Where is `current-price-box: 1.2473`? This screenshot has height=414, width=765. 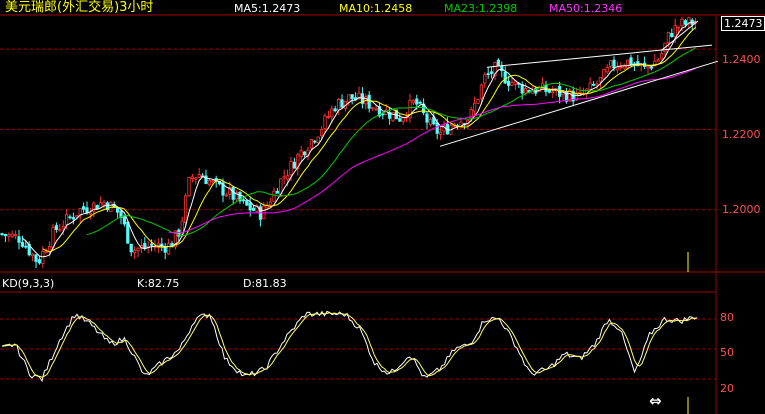 current-price-box: 1.2473 is located at coordinates (743, 23).